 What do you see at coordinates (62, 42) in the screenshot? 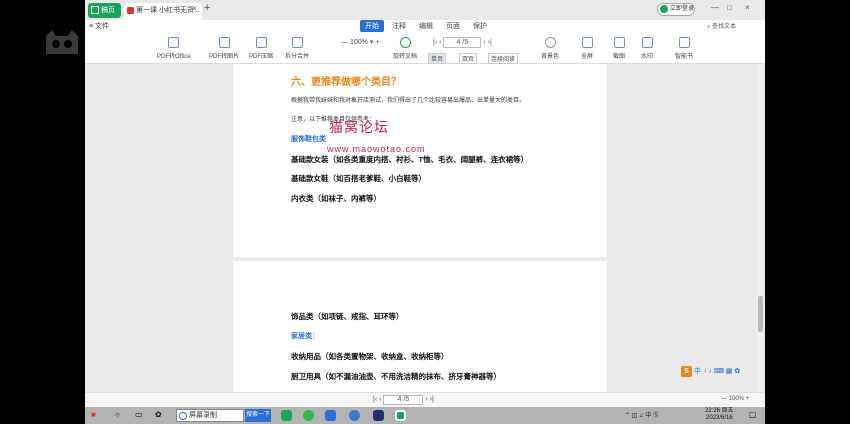
I see `cat-logo-icon` at bounding box center [62, 42].